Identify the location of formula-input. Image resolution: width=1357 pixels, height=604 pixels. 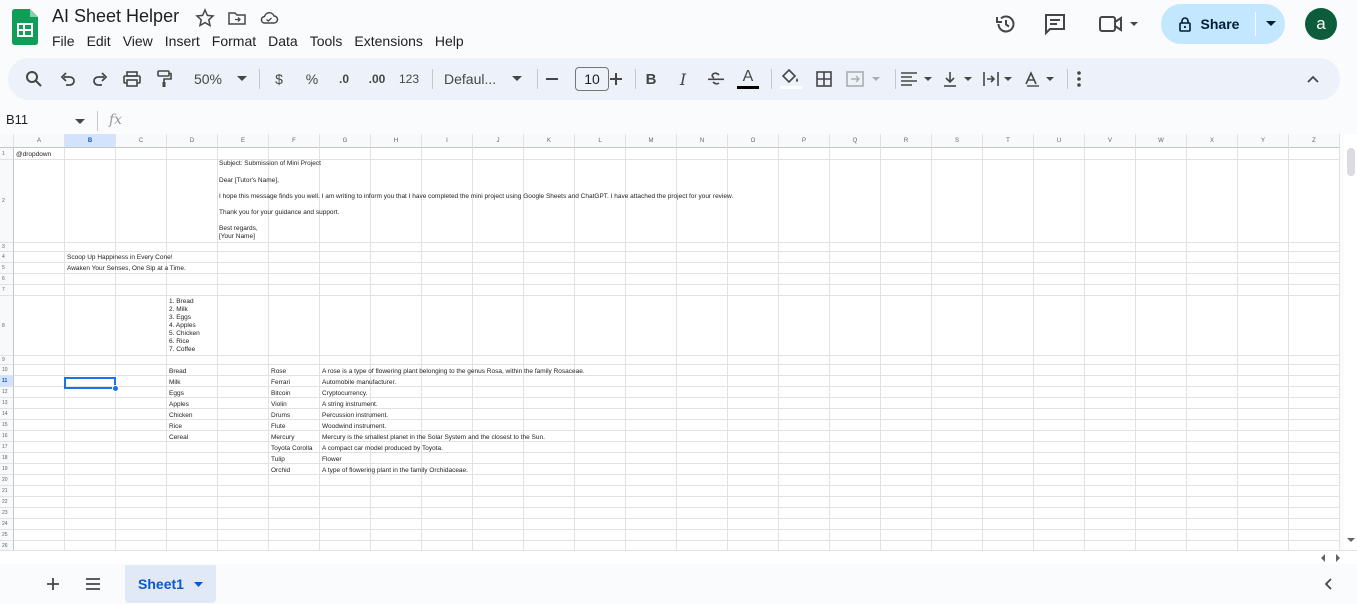
(730, 121).